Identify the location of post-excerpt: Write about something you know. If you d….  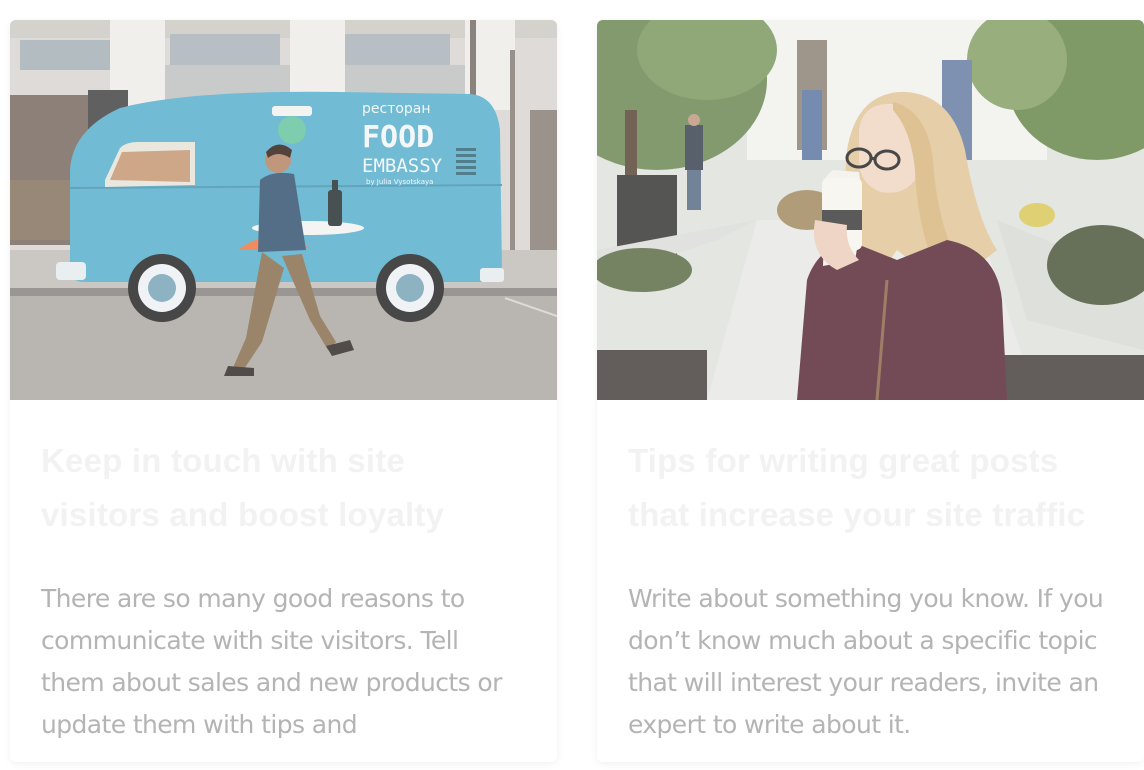
(866, 661).